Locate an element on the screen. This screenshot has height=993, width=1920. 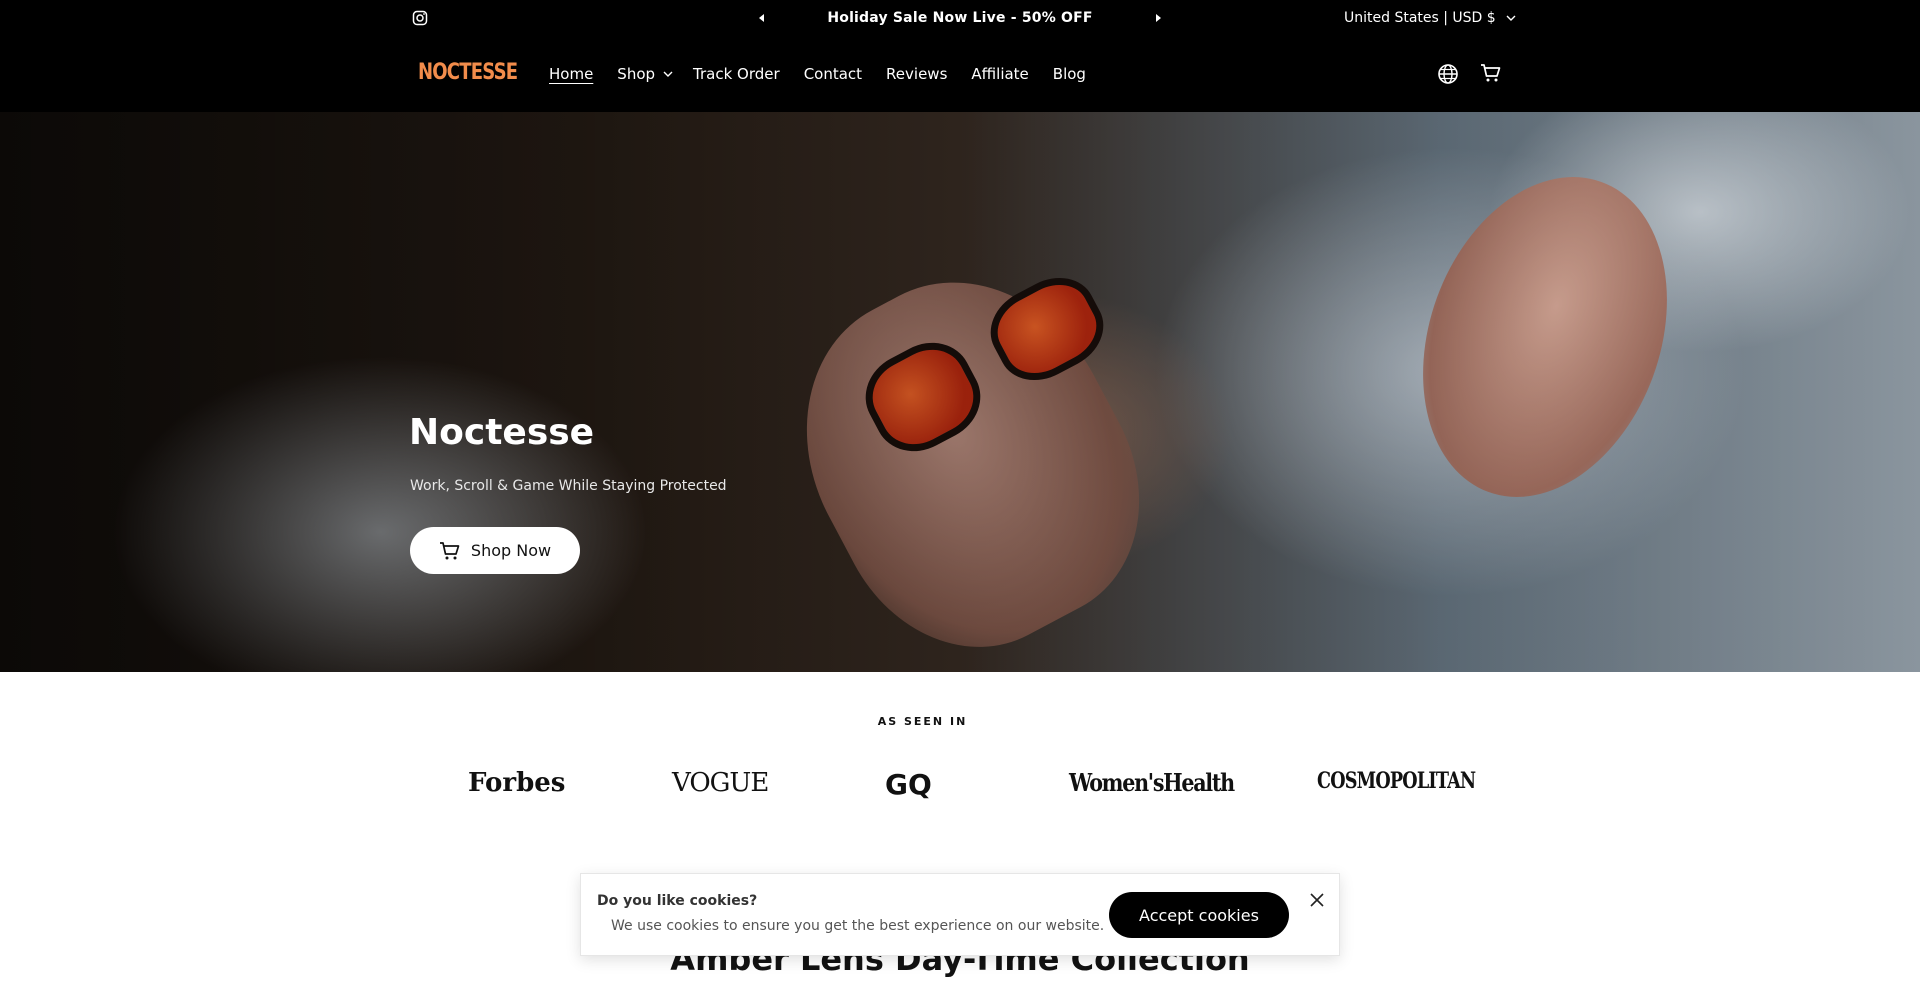
arrow-right-icon is located at coordinates (1158, 18).